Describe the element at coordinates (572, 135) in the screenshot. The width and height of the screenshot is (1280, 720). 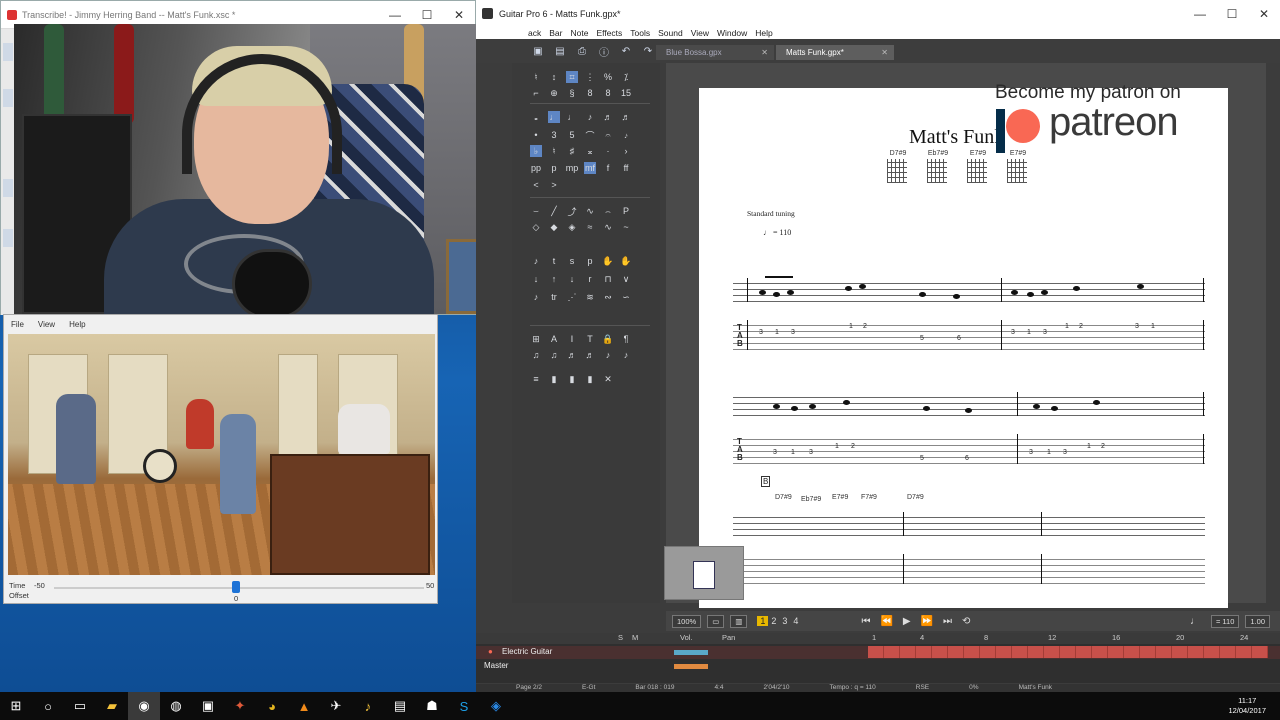
I see `quintuplet-icon: 5` at that location.